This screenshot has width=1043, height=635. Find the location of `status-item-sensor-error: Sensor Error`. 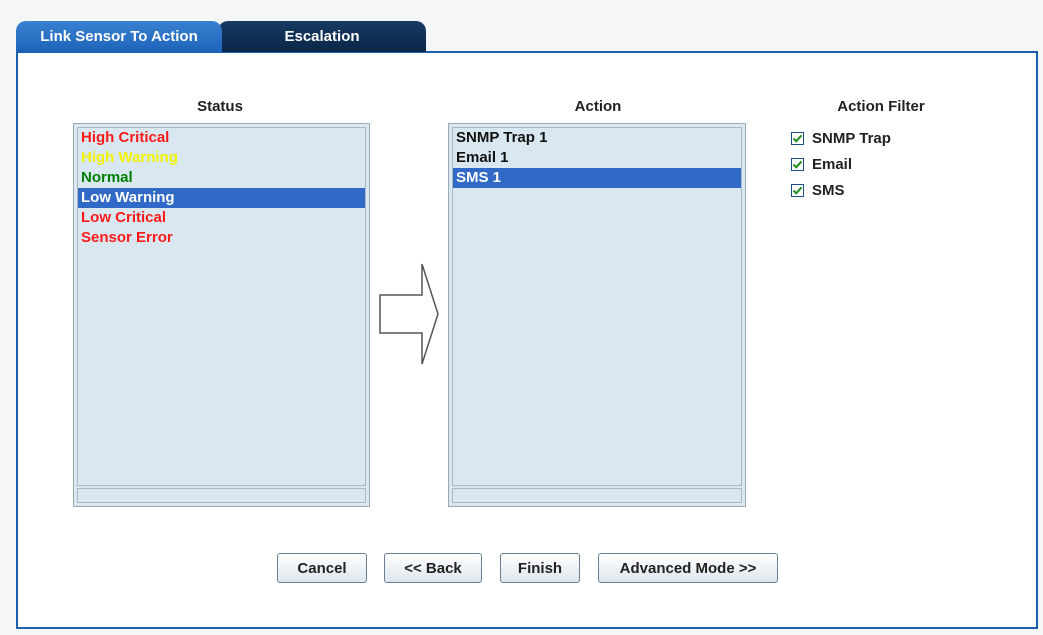

status-item-sensor-error: Sensor Error is located at coordinates (221, 238).